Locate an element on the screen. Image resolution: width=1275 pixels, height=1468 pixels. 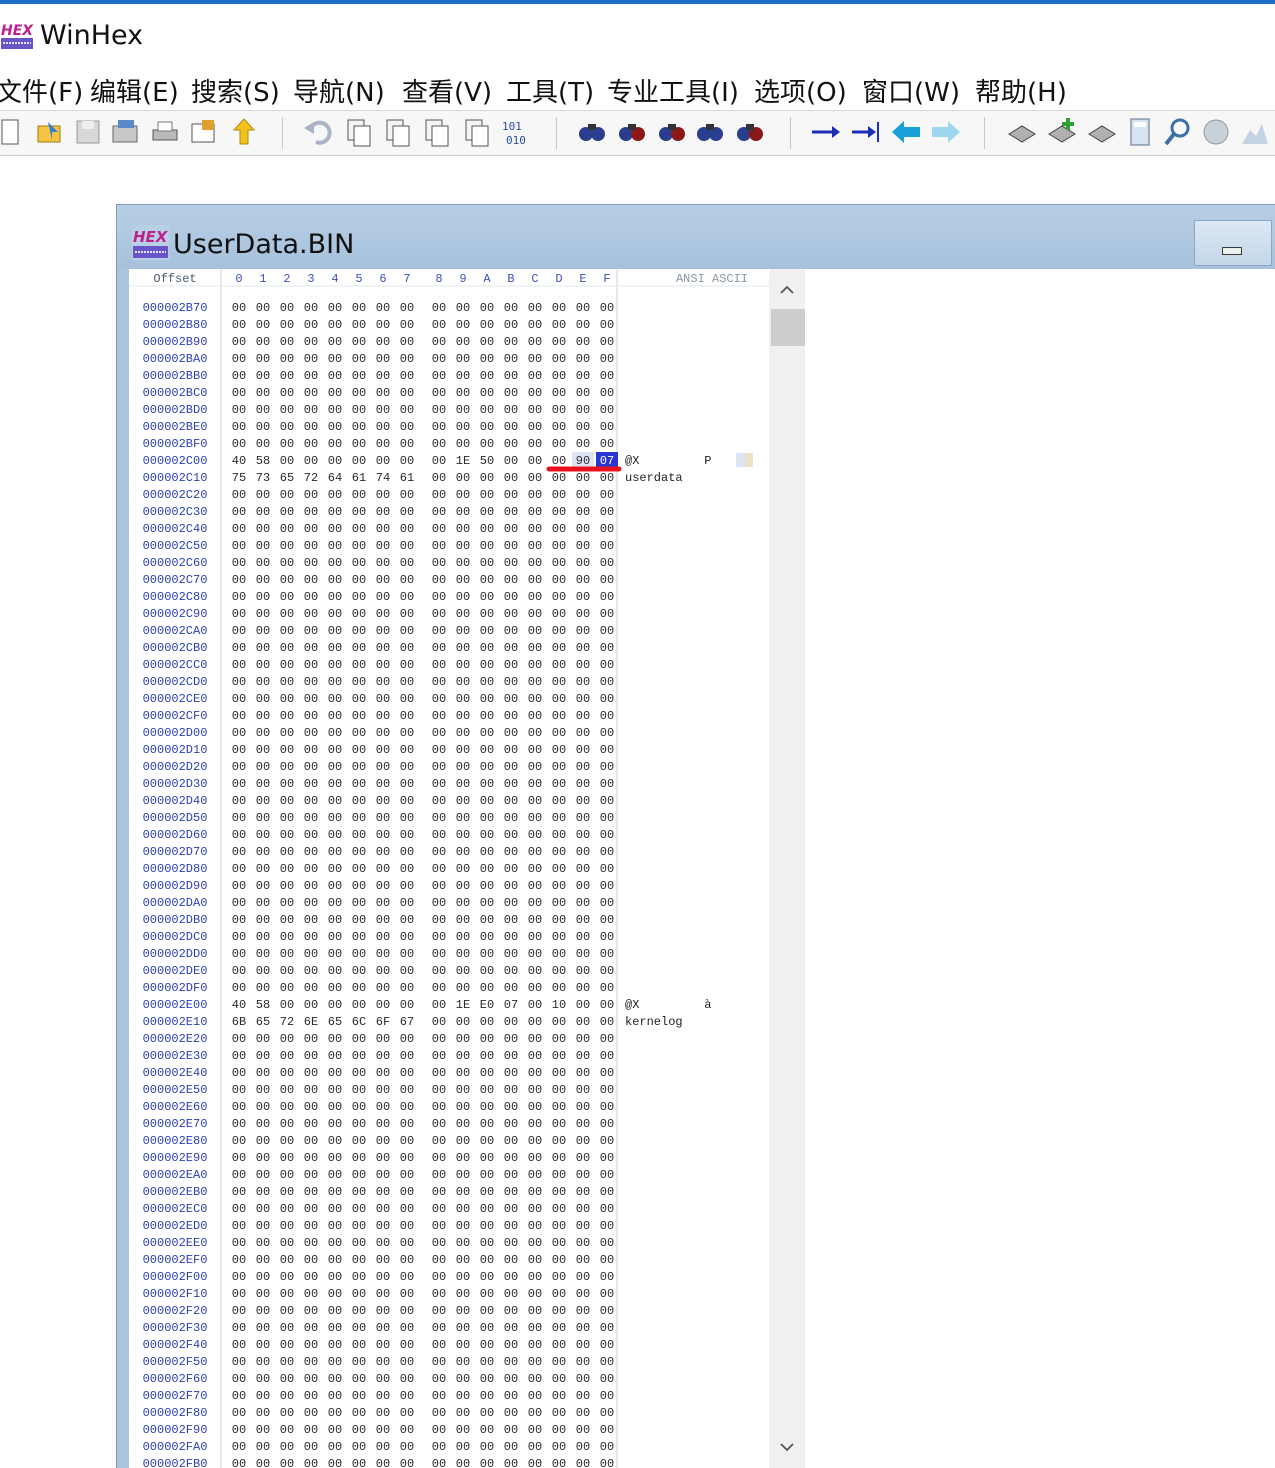
paste-special-icon is located at coordinates (476, 132).